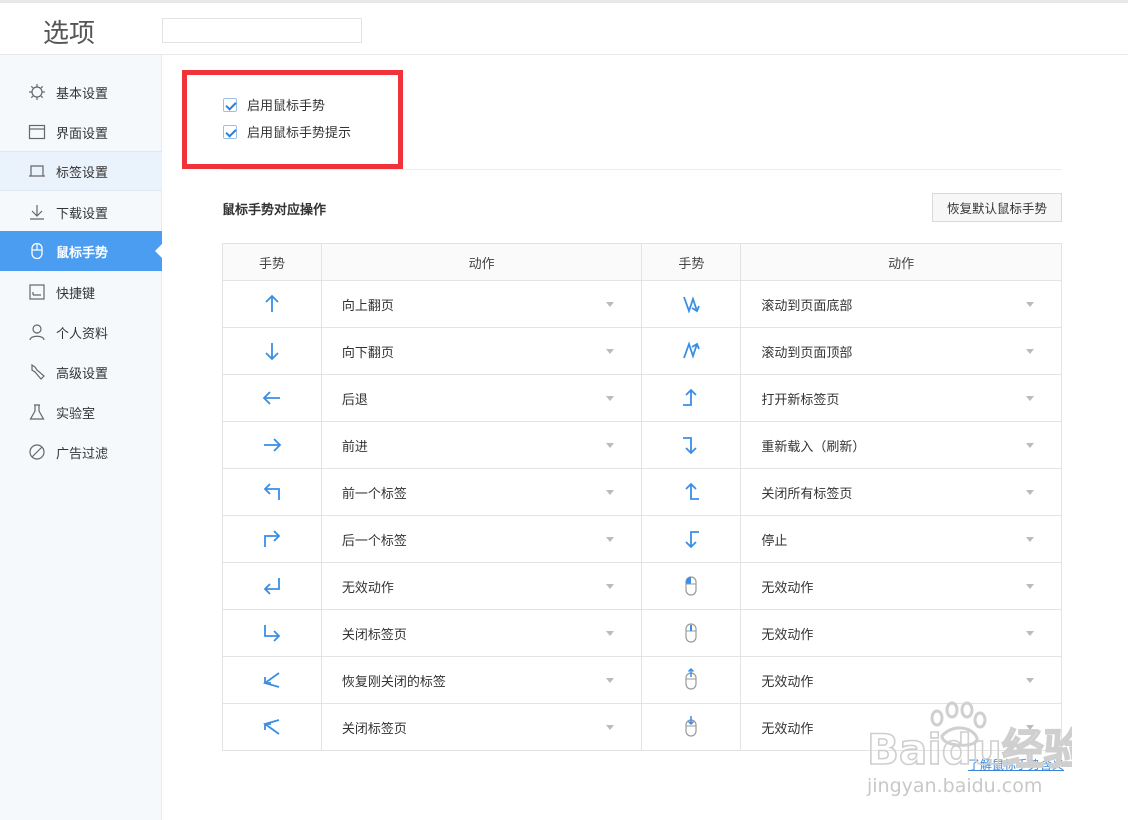  What do you see at coordinates (642, 169) in the screenshot?
I see `divider` at bounding box center [642, 169].